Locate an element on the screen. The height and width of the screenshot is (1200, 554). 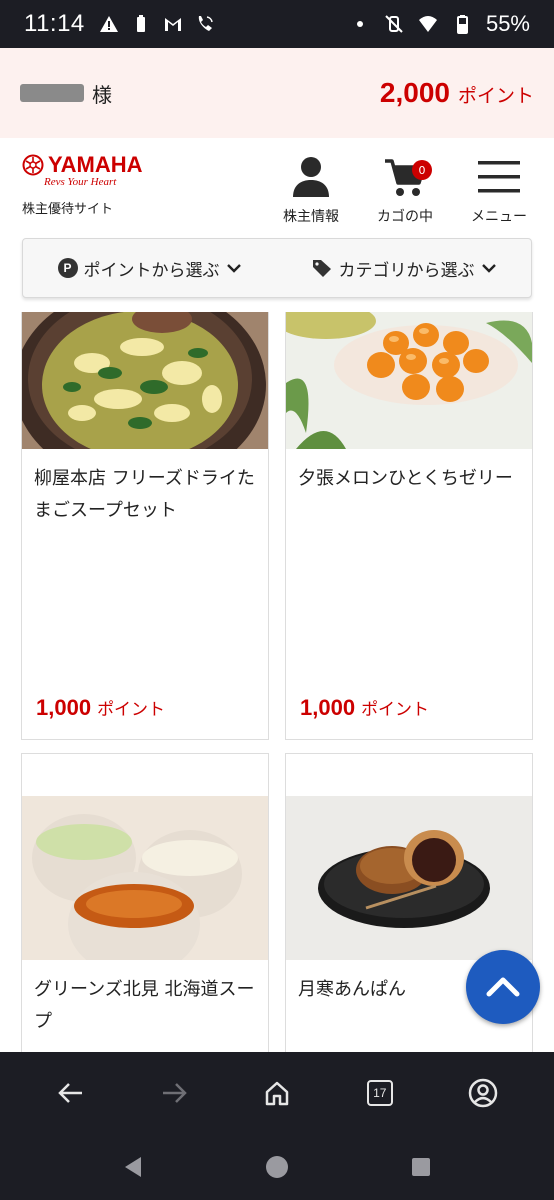
brand-name: YAMAHA is located at coordinates (95, 164).